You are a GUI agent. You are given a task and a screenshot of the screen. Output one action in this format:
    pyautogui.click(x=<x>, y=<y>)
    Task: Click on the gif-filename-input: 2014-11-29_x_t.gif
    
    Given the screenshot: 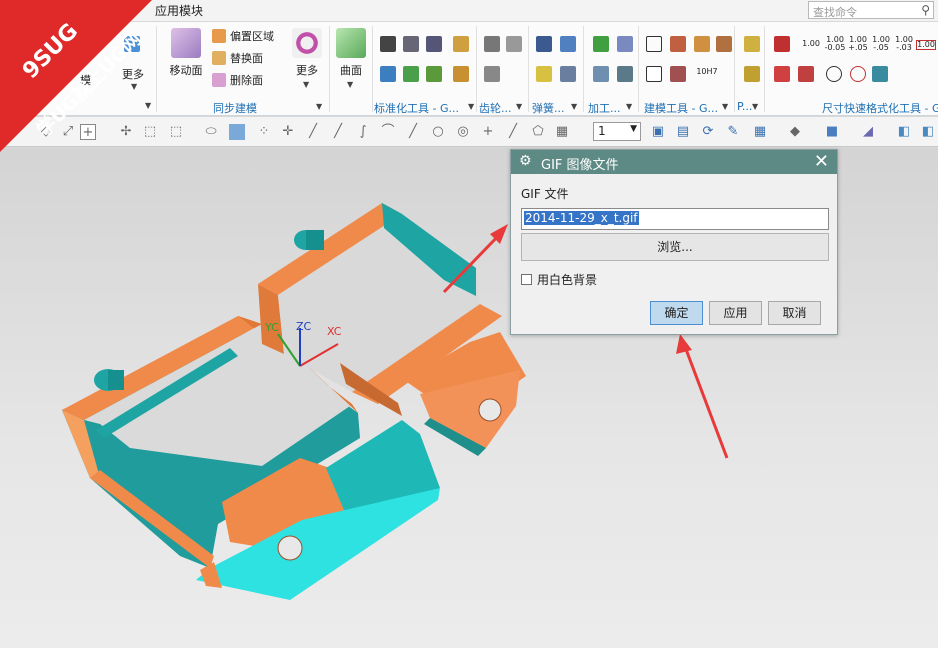 What is the action you would take?
    pyautogui.click(x=675, y=219)
    